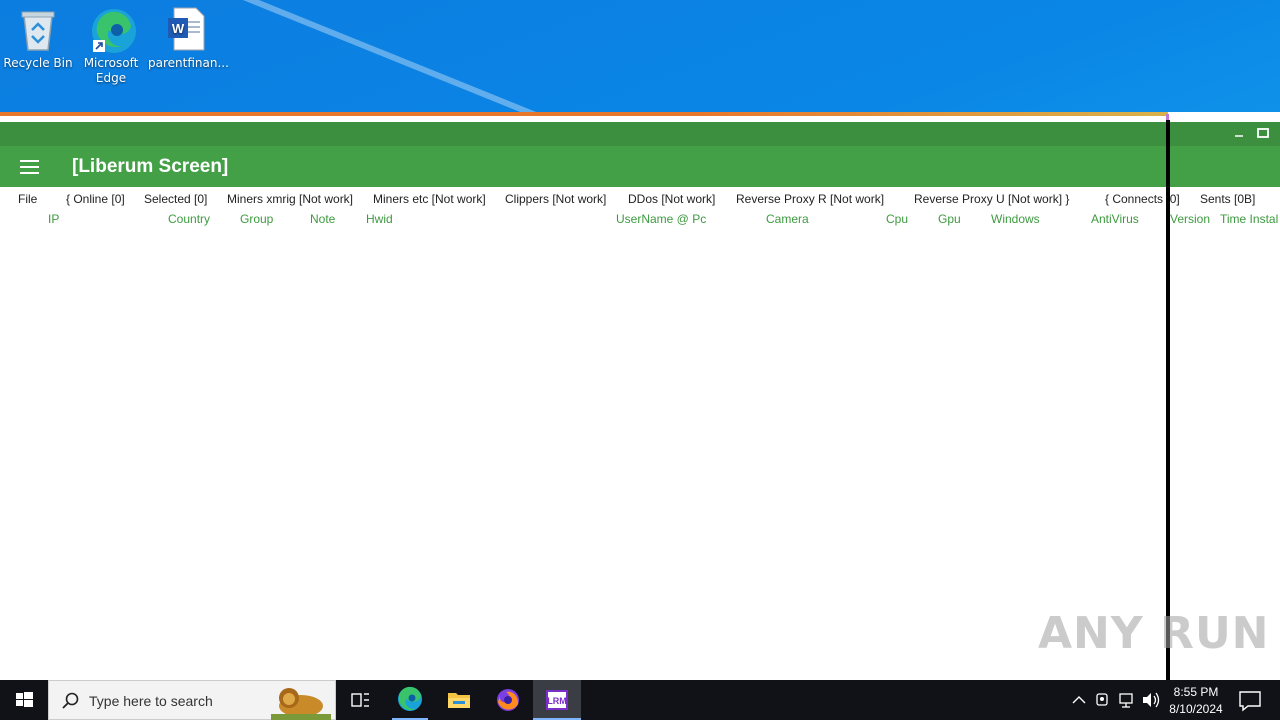 The width and height of the screenshot is (1280, 720). I want to click on desktop-icon-recycle-bin: Recycle Bin, so click(38, 38).